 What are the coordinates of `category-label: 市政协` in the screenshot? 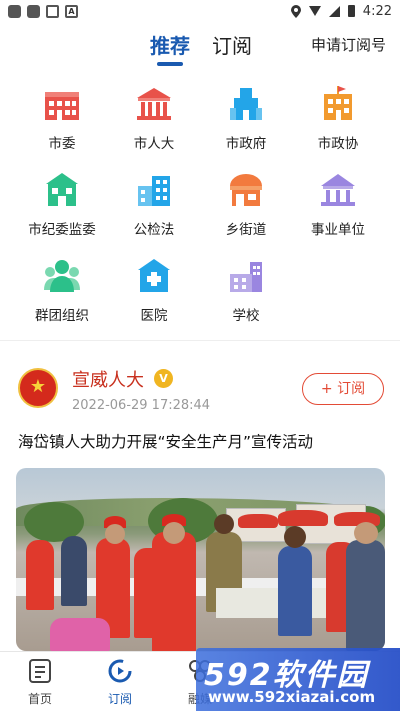 It's located at (338, 144).